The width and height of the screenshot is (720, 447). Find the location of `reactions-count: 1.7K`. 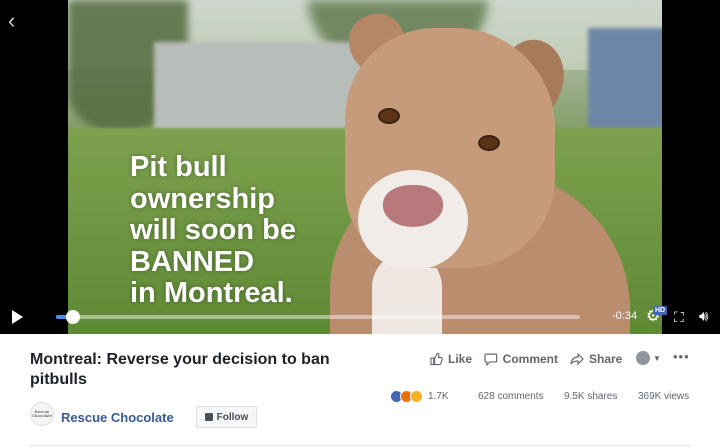

reactions-count: 1.7K is located at coordinates (438, 396).